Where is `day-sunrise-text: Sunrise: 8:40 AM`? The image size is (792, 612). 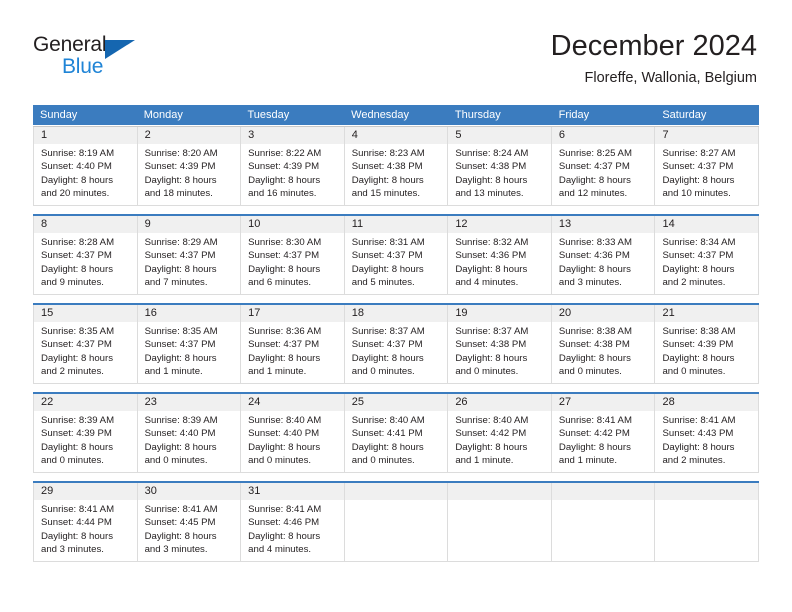 day-sunrise-text: Sunrise: 8:40 AM is located at coordinates (285, 420).